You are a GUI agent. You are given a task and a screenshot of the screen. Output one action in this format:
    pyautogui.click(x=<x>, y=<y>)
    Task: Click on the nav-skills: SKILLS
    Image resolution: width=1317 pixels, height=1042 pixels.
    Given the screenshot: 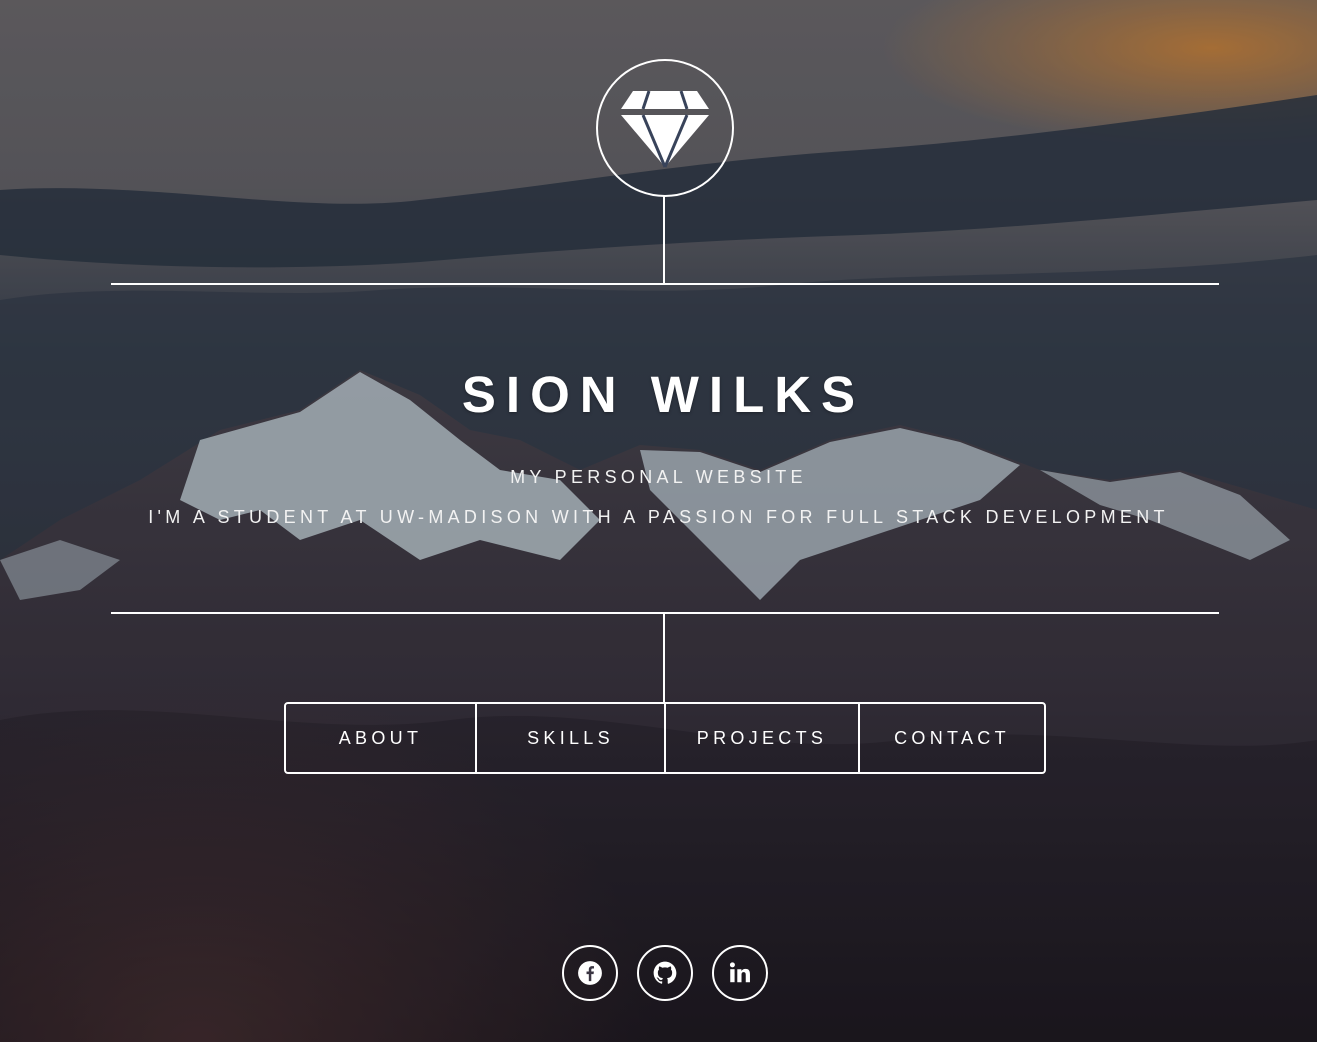 What is the action you would take?
    pyautogui.click(x=569, y=738)
    